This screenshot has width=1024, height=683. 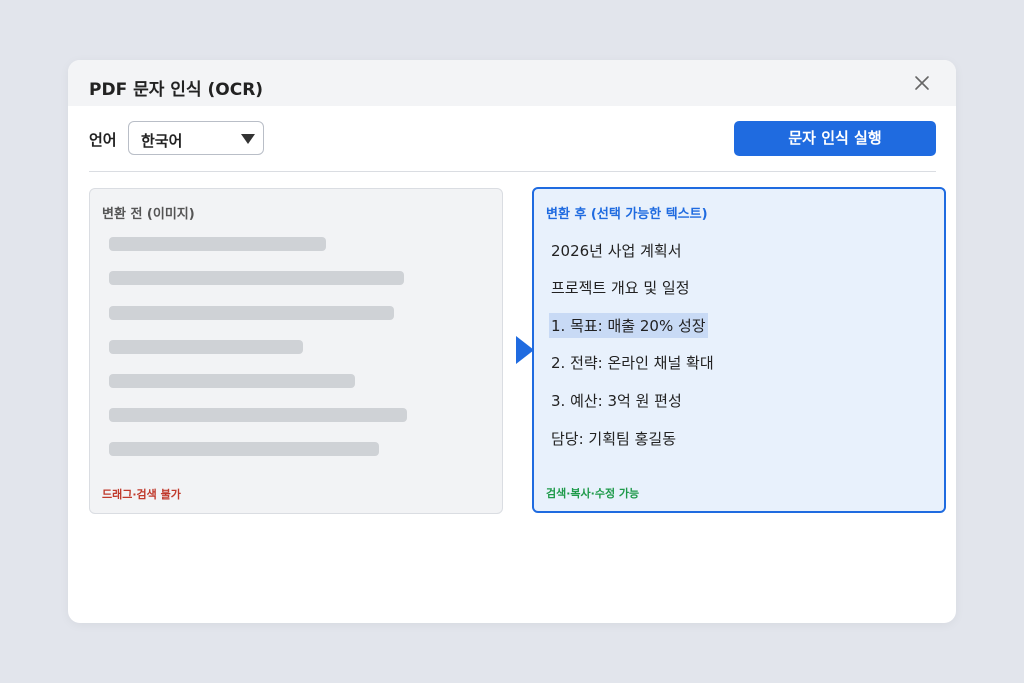 What do you see at coordinates (141, 494) in the screenshot?
I see `before-panel-footer: 드래그·검색 불가` at bounding box center [141, 494].